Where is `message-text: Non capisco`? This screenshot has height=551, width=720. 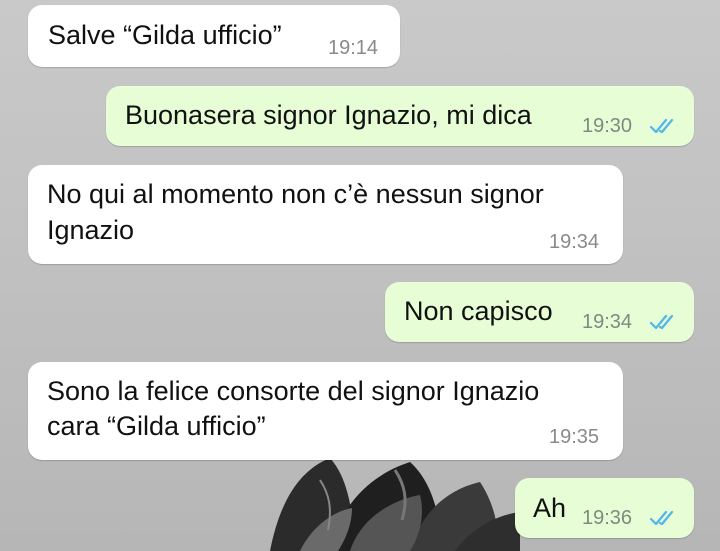
message-text: Non capisco is located at coordinates (478, 311).